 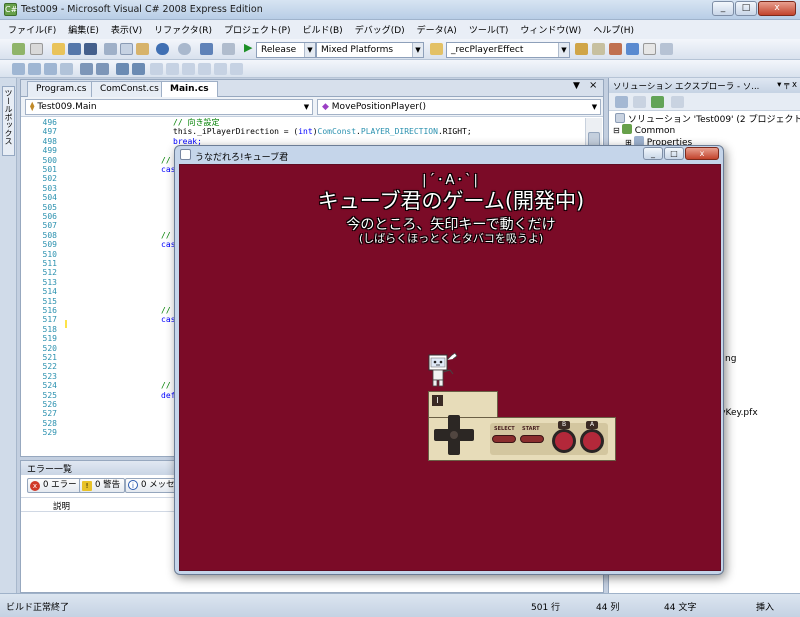 What do you see at coordinates (169, 107) in the screenshot?
I see `class-combo: ⧫ Test009.Main ▼` at bounding box center [169, 107].